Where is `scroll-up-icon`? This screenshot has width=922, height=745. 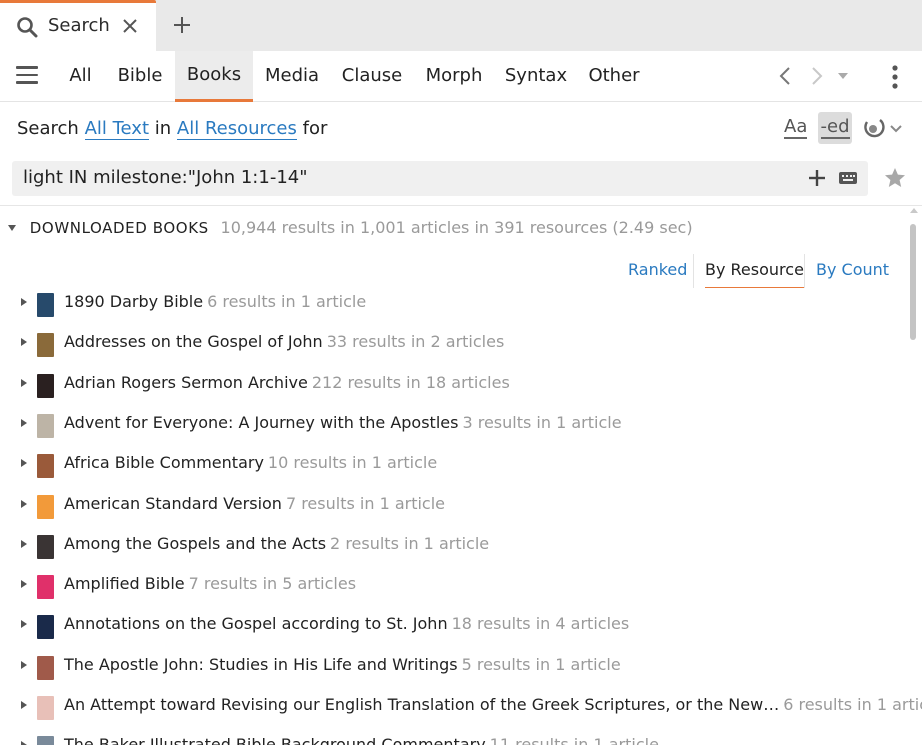
scroll-up-icon is located at coordinates (914, 210).